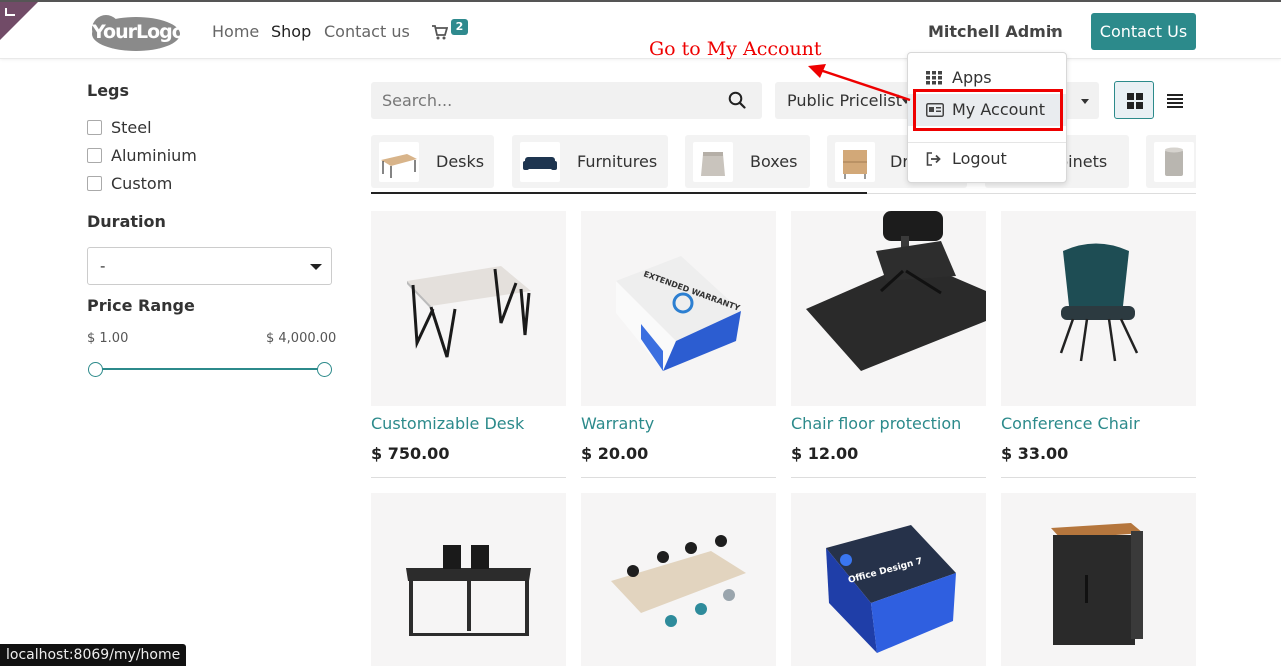  What do you see at coordinates (142, 183) in the screenshot?
I see `checkbox-label: Custom` at bounding box center [142, 183].